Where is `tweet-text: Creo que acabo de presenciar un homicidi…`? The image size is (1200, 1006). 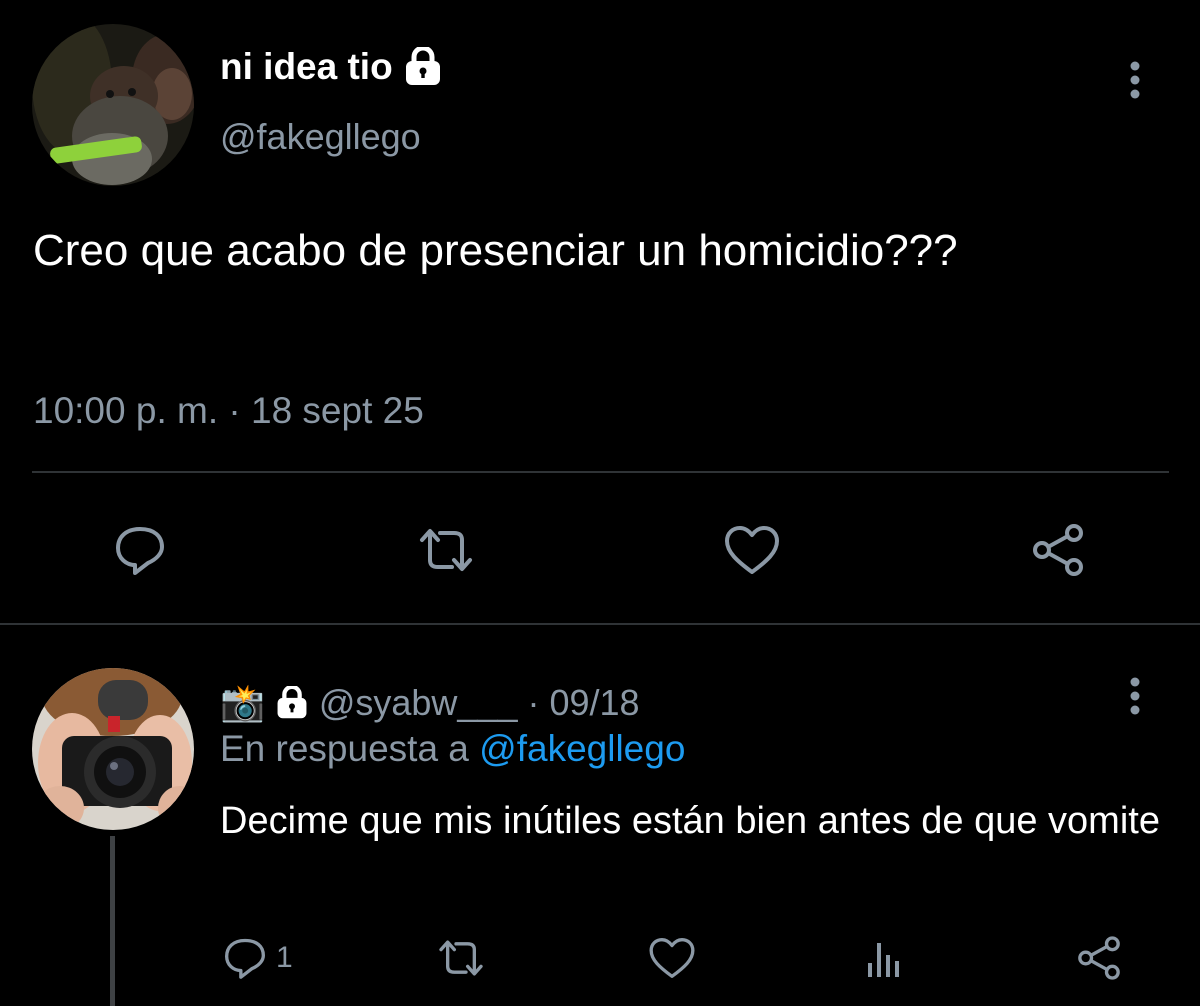
tweet-text: Creo que acabo de presenciar un homicidi… is located at coordinates (495, 250).